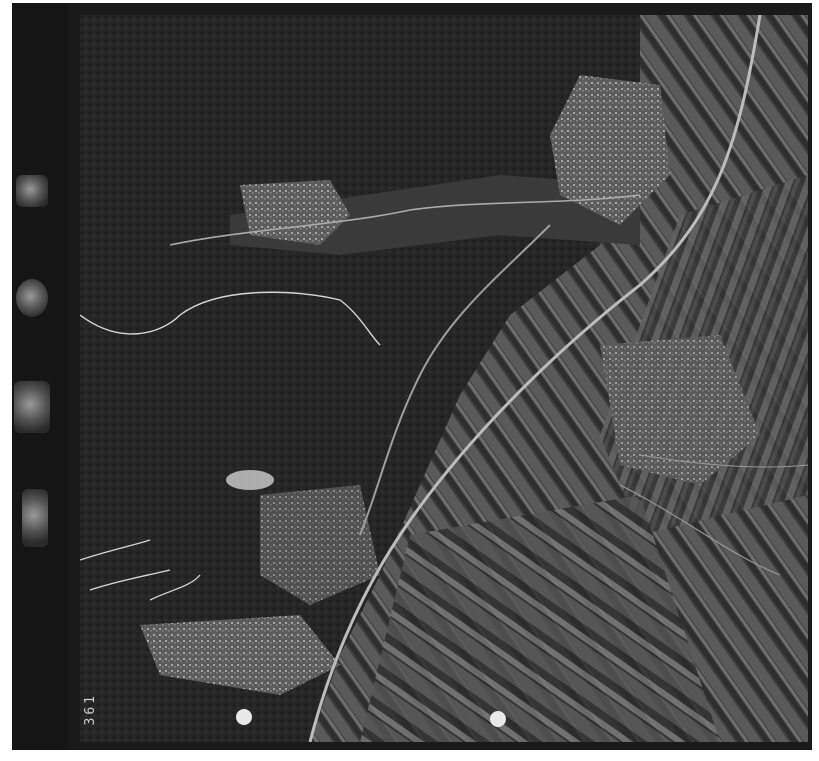 The height and width of the screenshot is (761, 819). Describe the element at coordinates (32, 191) in the screenshot. I see `altimeter-gauge` at that location.